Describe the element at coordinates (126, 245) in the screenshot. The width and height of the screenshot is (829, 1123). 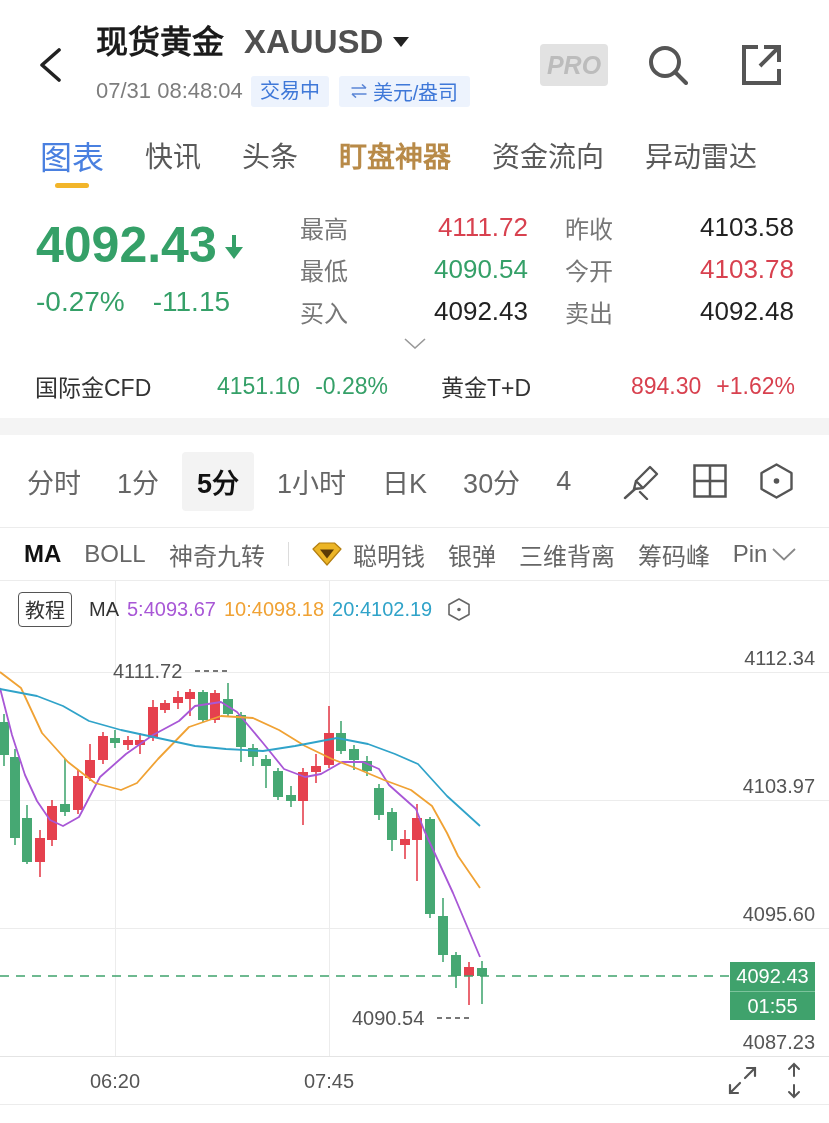
I see `last-price: 4092.43` at that location.